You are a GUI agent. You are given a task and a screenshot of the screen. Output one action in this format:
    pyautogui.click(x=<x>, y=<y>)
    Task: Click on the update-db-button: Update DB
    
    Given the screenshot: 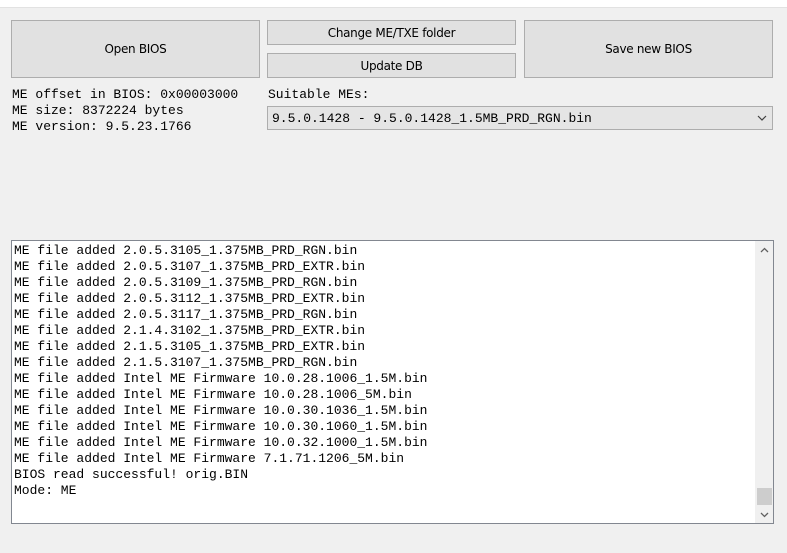 What is the action you would take?
    pyautogui.click(x=391, y=65)
    